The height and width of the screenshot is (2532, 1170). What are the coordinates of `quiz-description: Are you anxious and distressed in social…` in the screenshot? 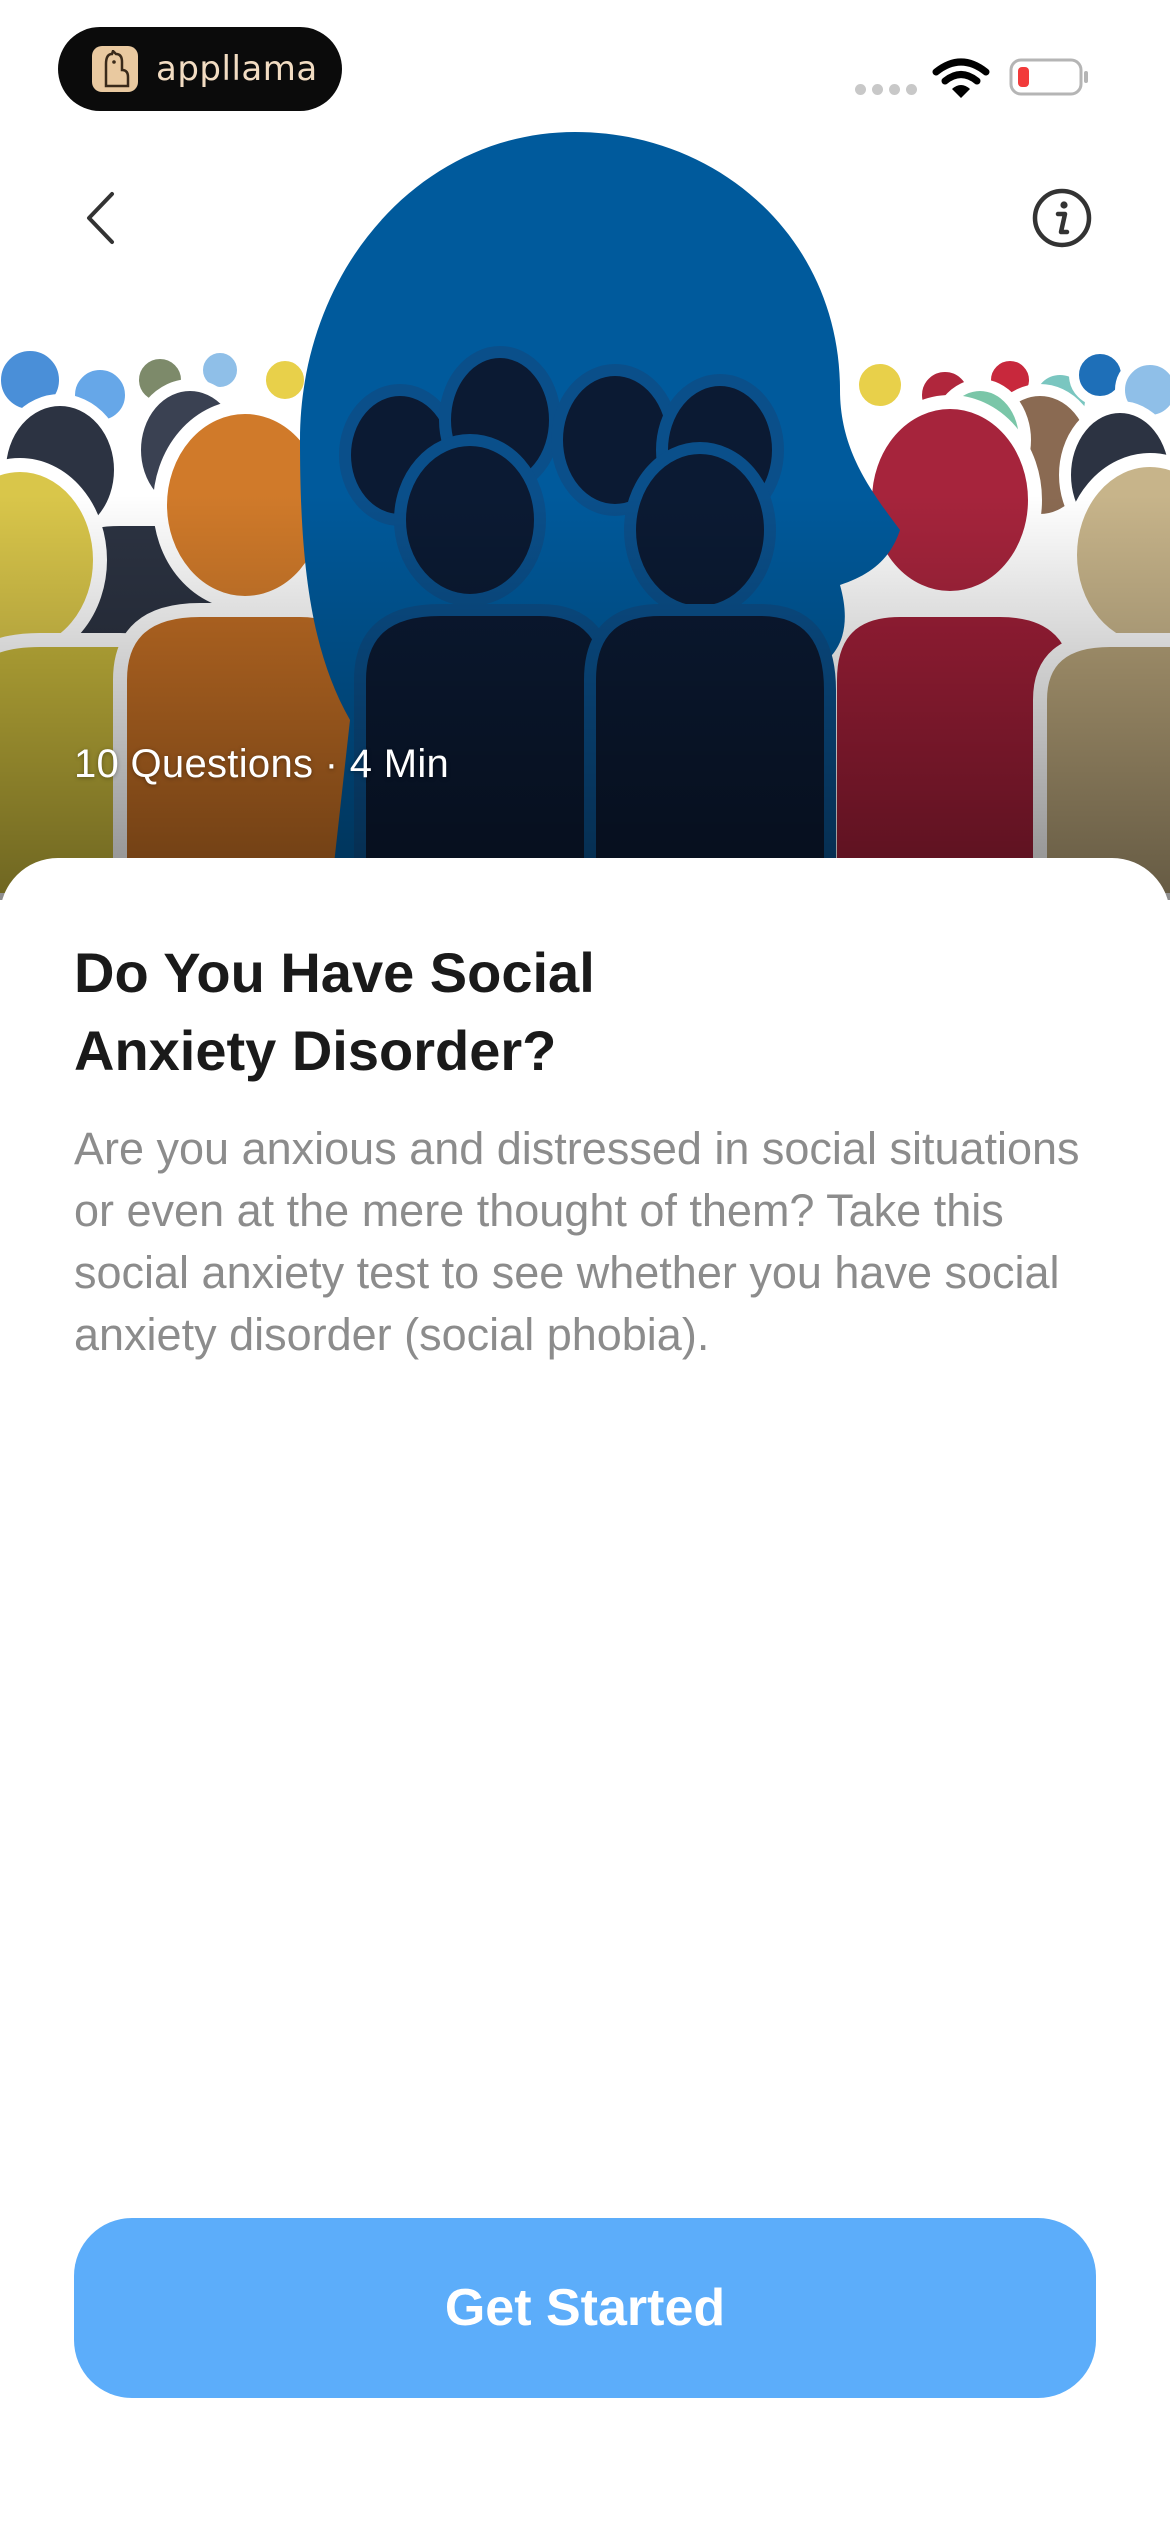 It's located at (577, 1241).